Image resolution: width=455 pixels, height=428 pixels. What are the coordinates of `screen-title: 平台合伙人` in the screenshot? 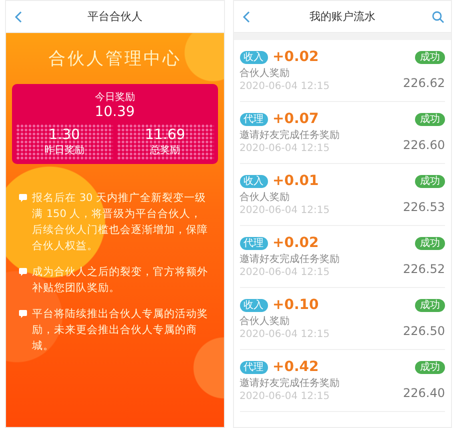 It's located at (114, 16).